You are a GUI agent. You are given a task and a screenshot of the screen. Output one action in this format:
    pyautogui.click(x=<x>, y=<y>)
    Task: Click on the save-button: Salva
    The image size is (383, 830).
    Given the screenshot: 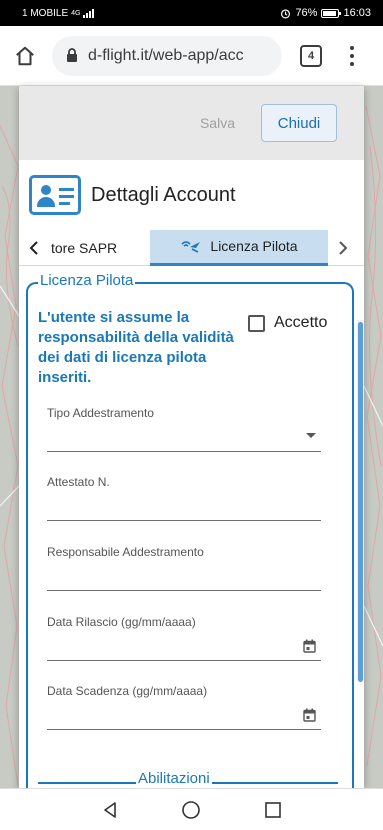 What is the action you would take?
    pyautogui.click(x=217, y=123)
    